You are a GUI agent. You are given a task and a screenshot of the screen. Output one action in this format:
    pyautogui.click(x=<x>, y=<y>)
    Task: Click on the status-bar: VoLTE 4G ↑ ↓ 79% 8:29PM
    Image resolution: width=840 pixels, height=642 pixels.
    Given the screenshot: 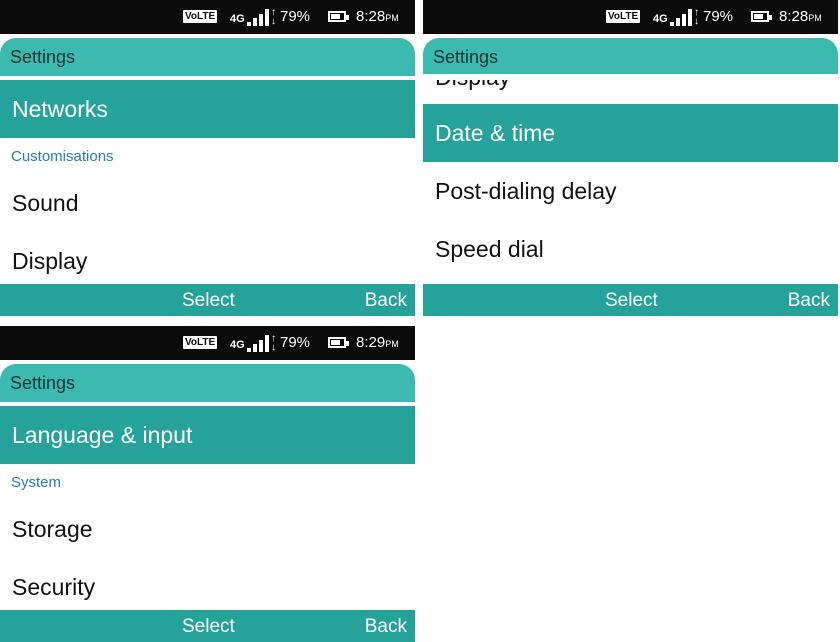 What is the action you would take?
    pyautogui.click(x=207, y=343)
    